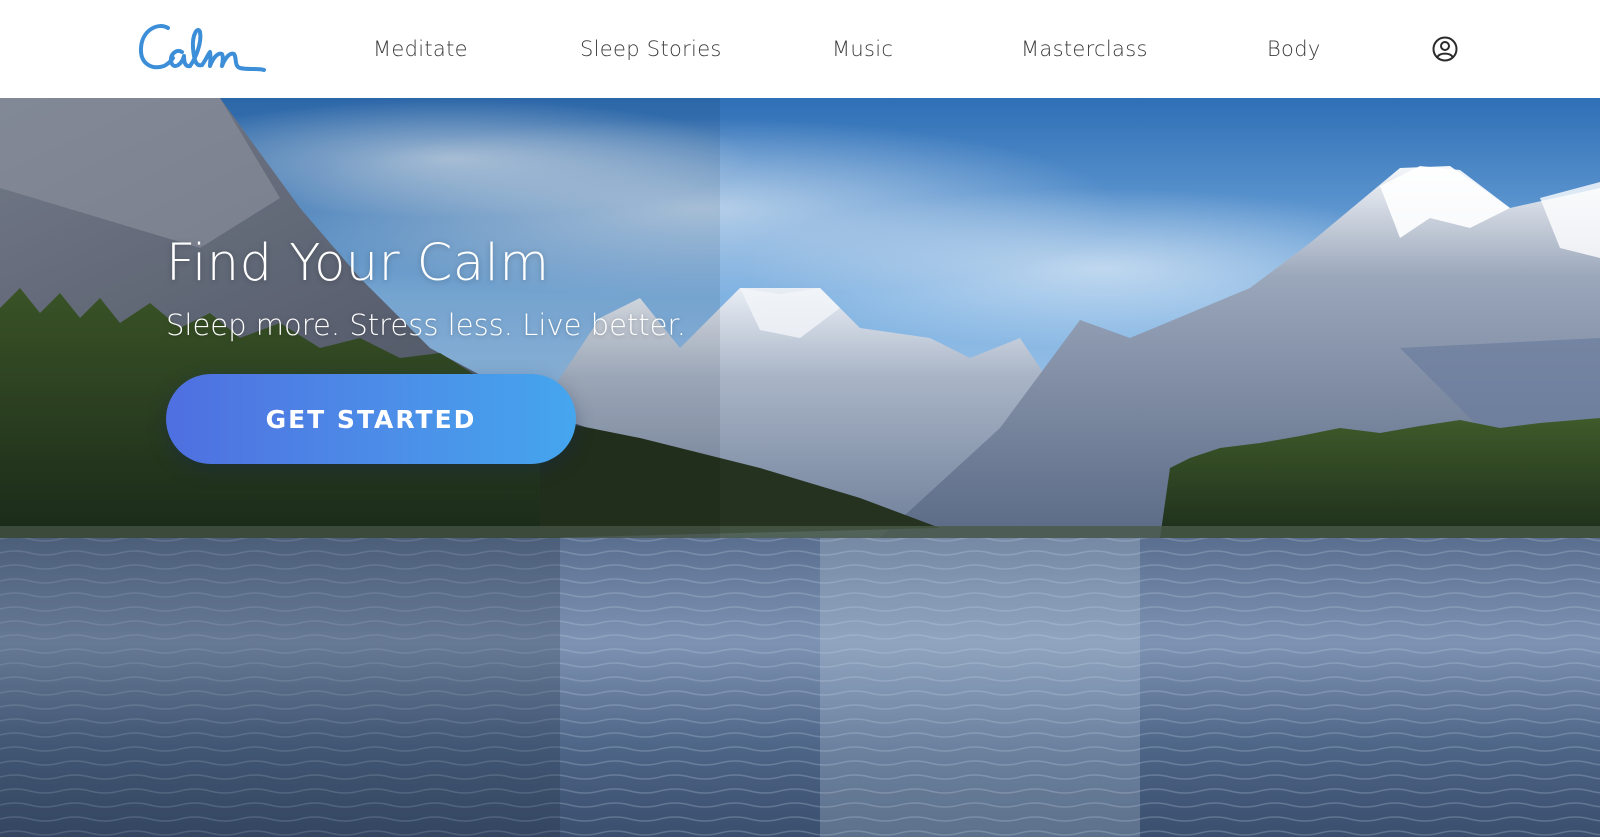  Describe the element at coordinates (371, 419) in the screenshot. I see `get-started-button: GET STARTED` at that location.